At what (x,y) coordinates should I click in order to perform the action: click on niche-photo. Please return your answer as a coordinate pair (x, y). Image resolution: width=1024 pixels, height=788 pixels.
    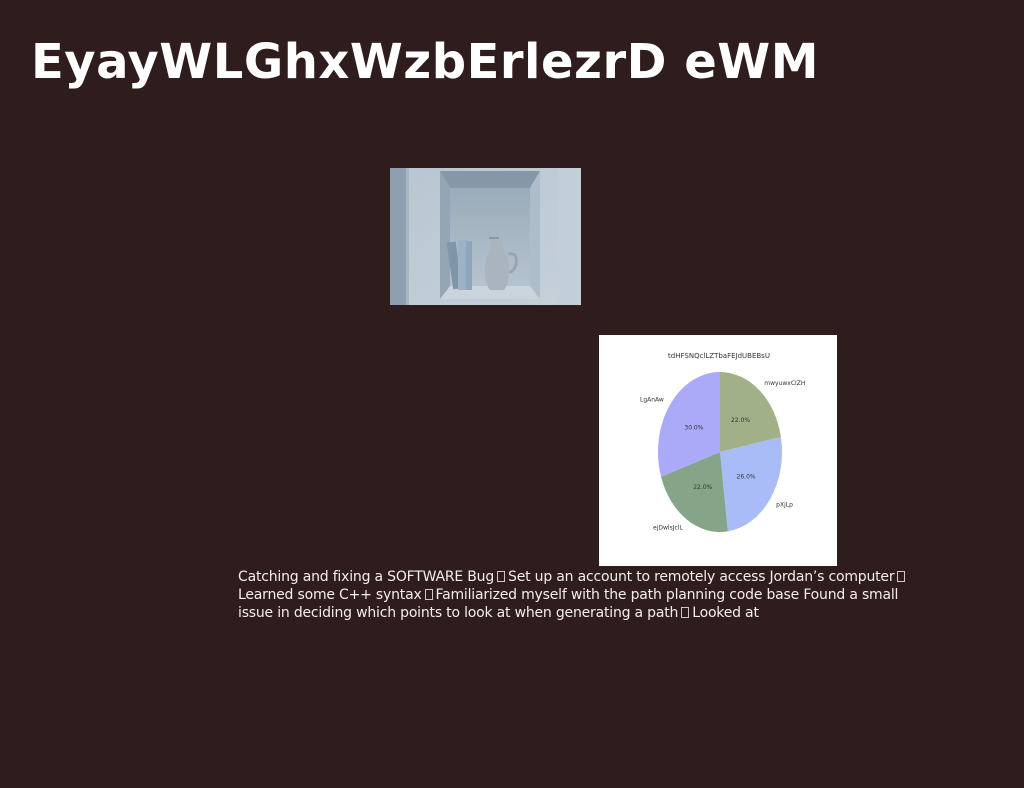
    Looking at the image, I should click on (485, 236).